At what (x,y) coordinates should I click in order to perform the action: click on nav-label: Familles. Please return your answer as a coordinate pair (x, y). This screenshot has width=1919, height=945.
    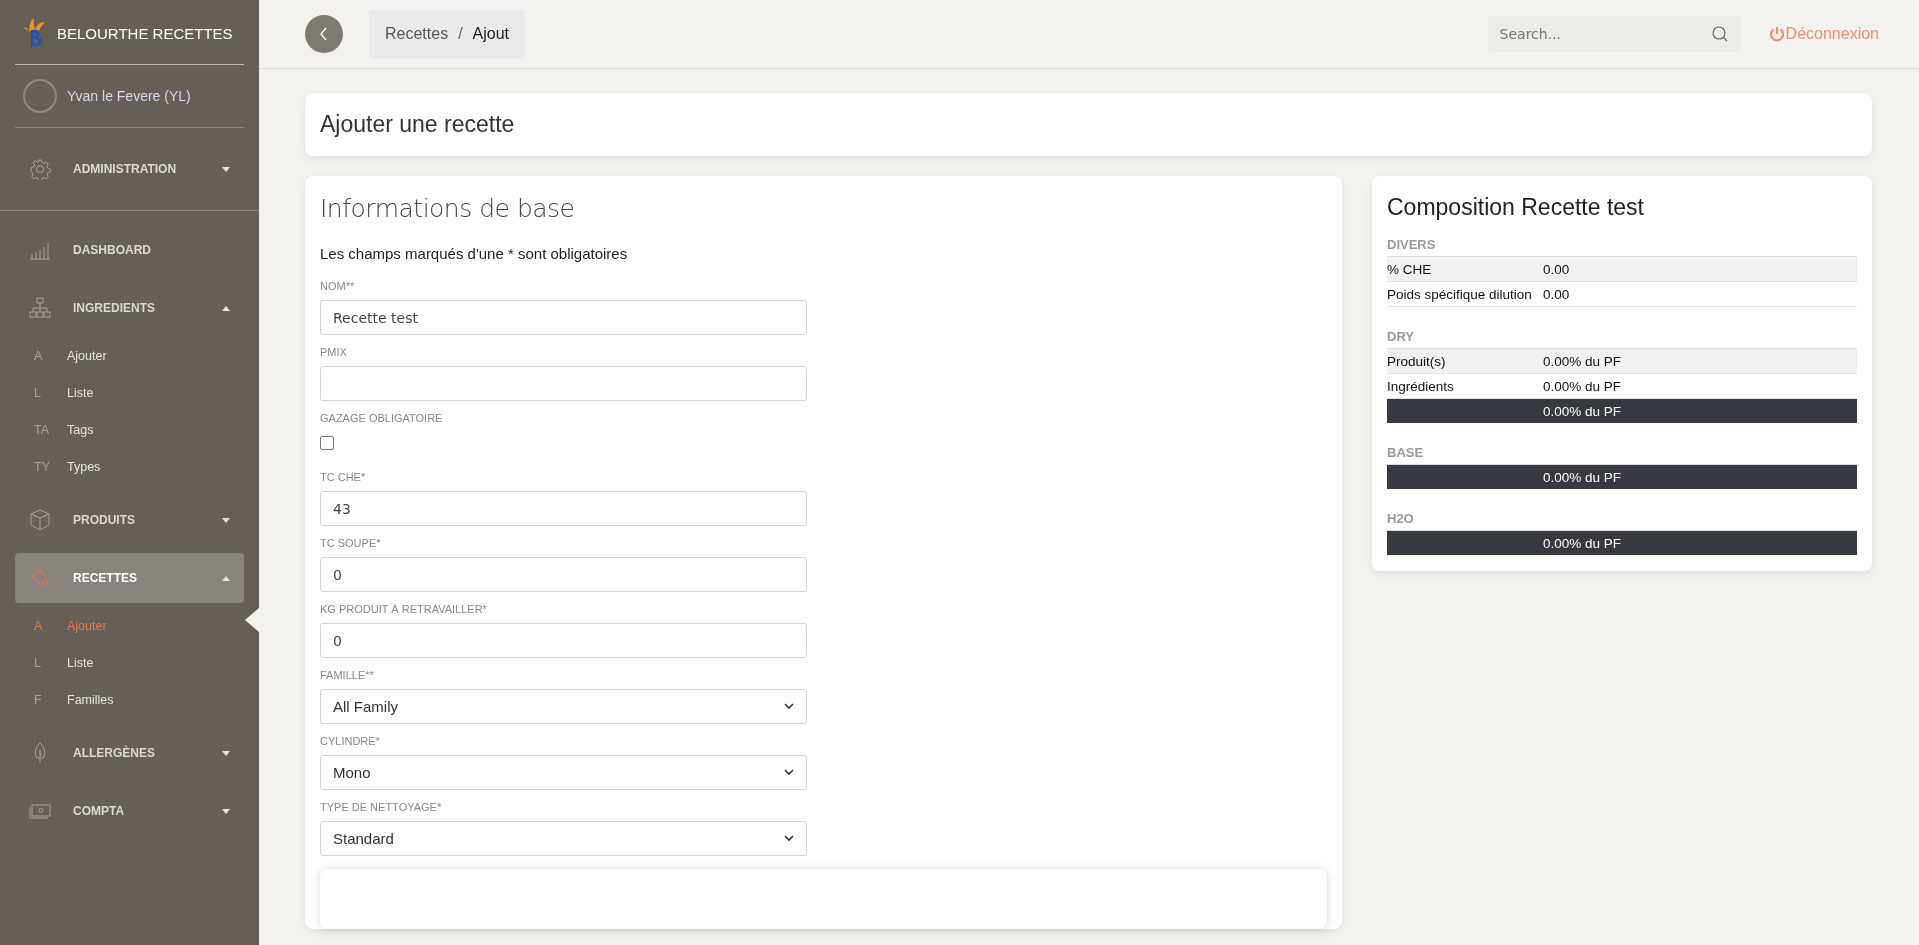
    Looking at the image, I should click on (90, 699).